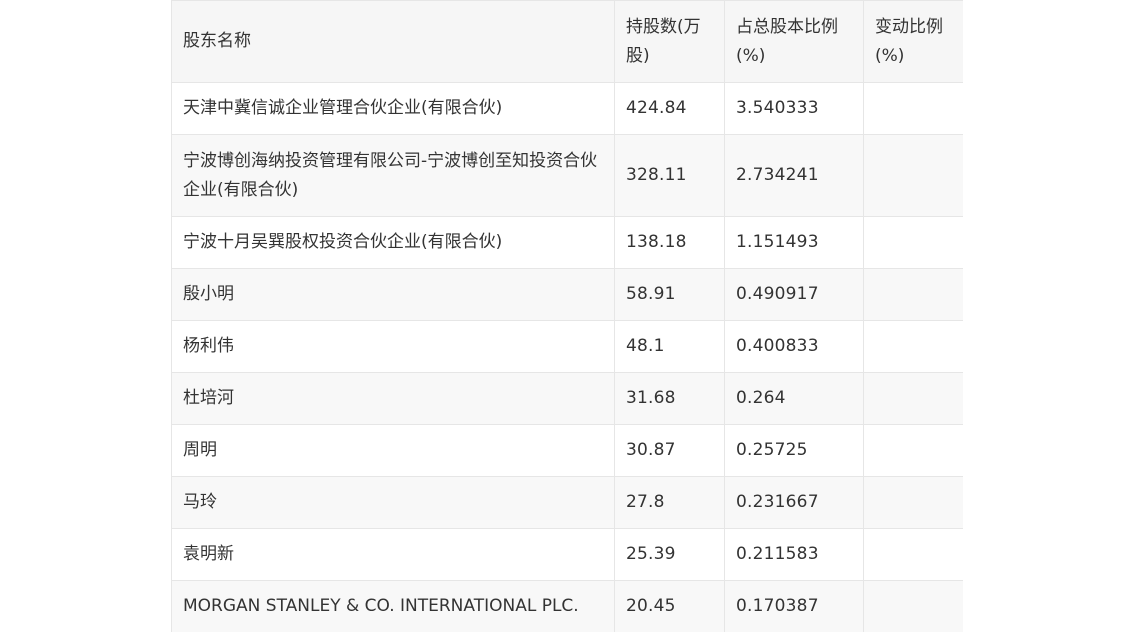  What do you see at coordinates (794, 41) in the screenshot?
I see `header-ratio: 占总股本比例(%)` at bounding box center [794, 41].